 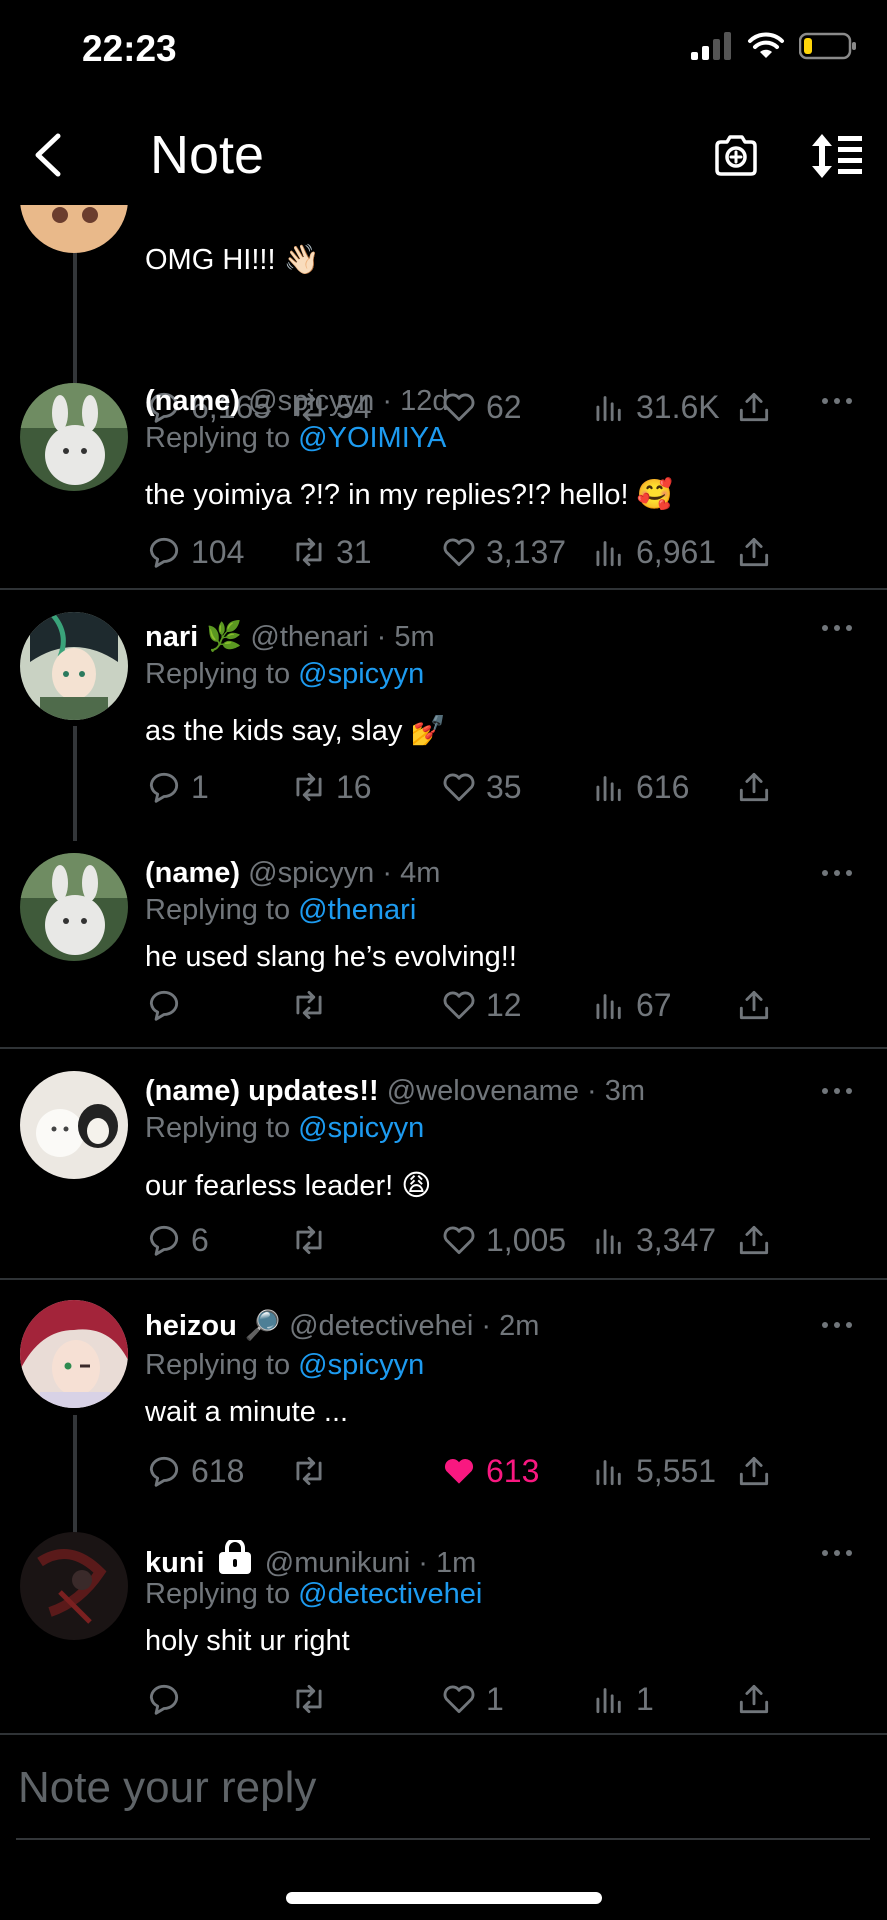 I want to click on handle: @thenari, so click(x=309, y=637).